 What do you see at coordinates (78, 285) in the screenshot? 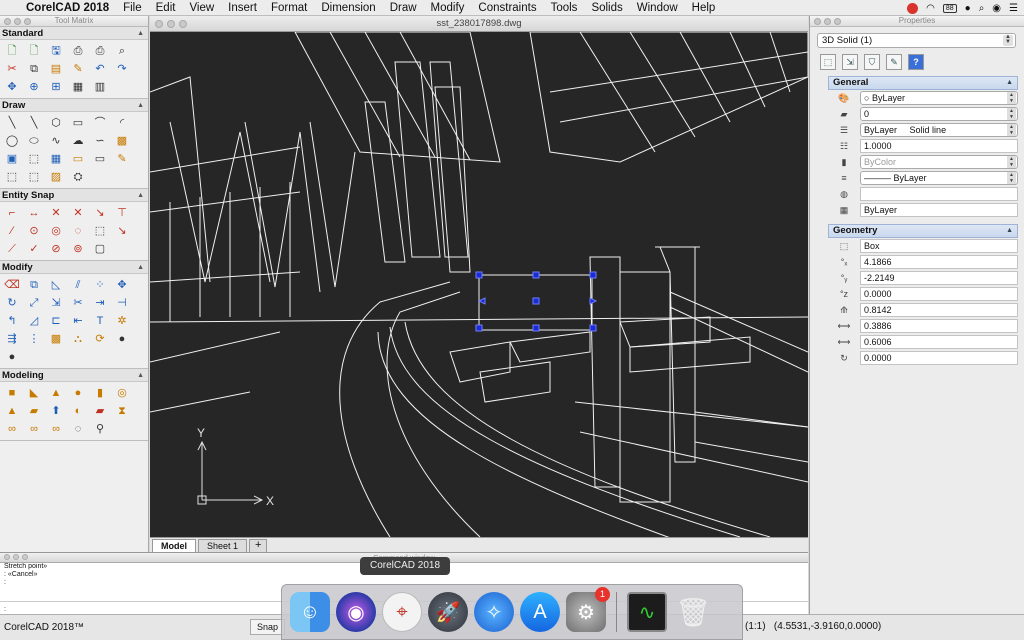
I see `offset-icon: ⫽` at bounding box center [78, 285].